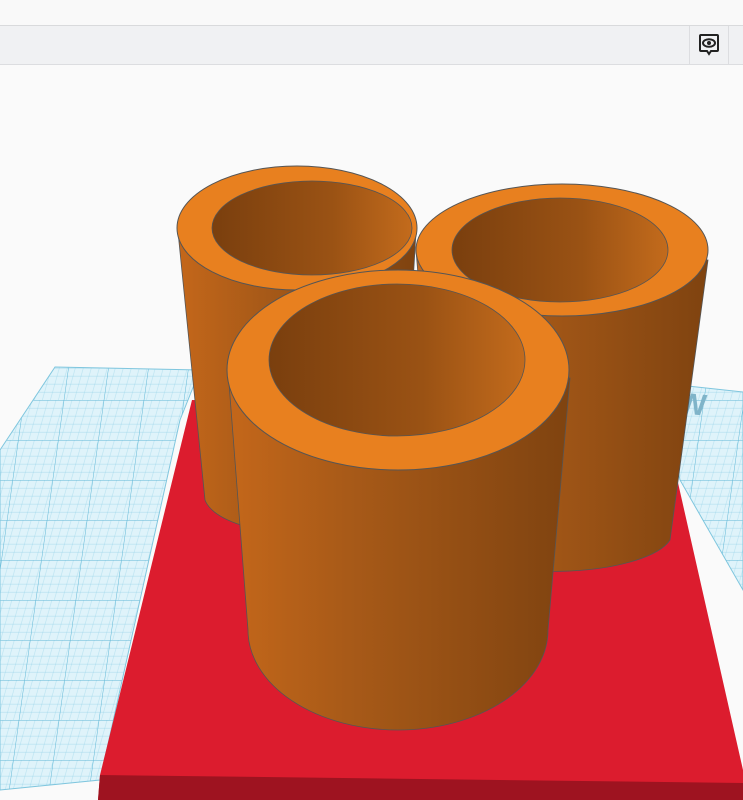 Image resolution: width=743 pixels, height=800 pixels. I want to click on more-button, so click(735, 45).